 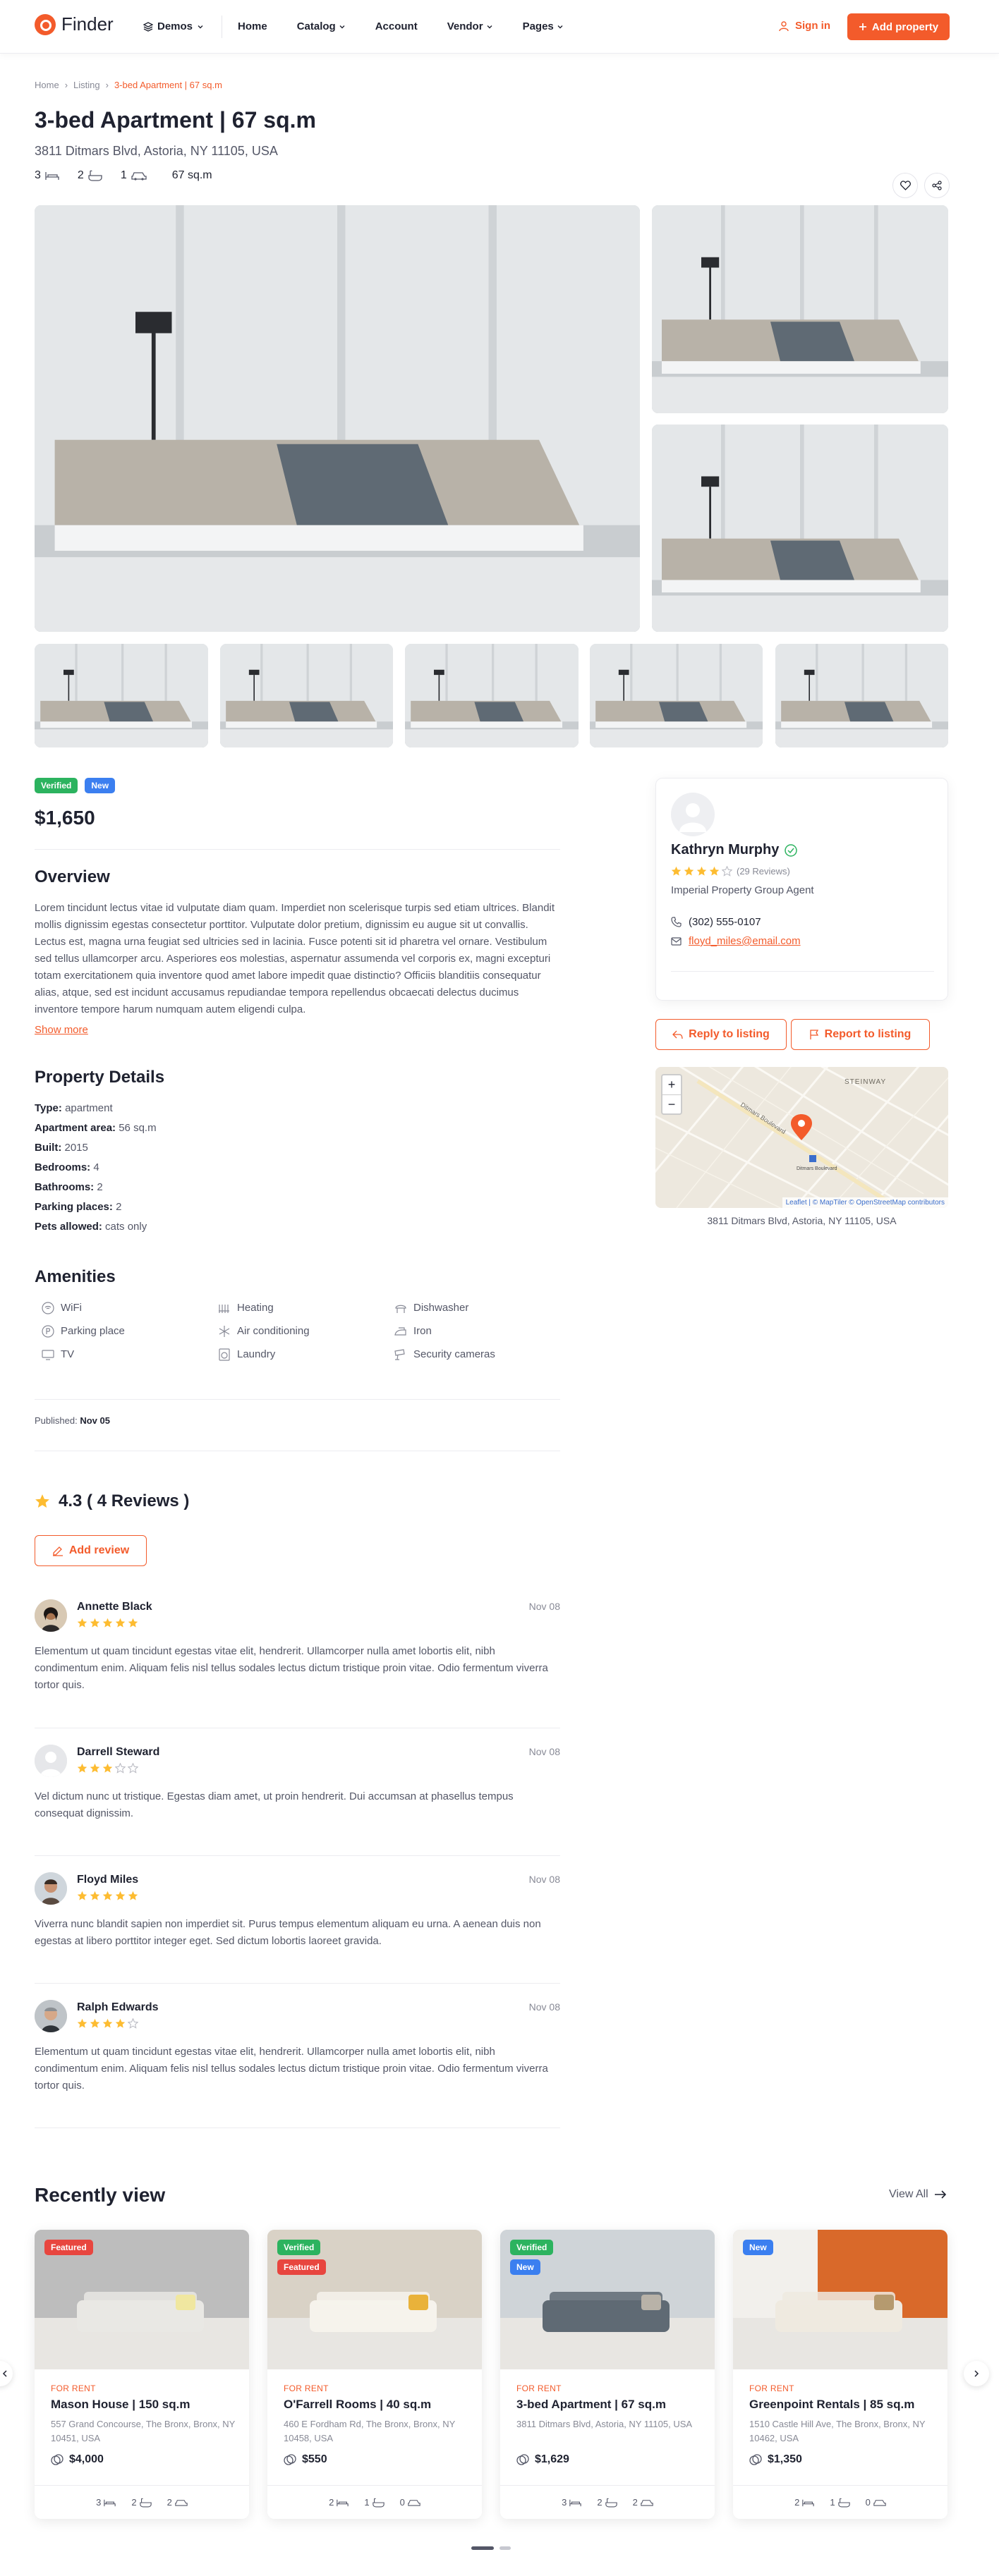 I want to click on wishlist-button, so click(x=905, y=185).